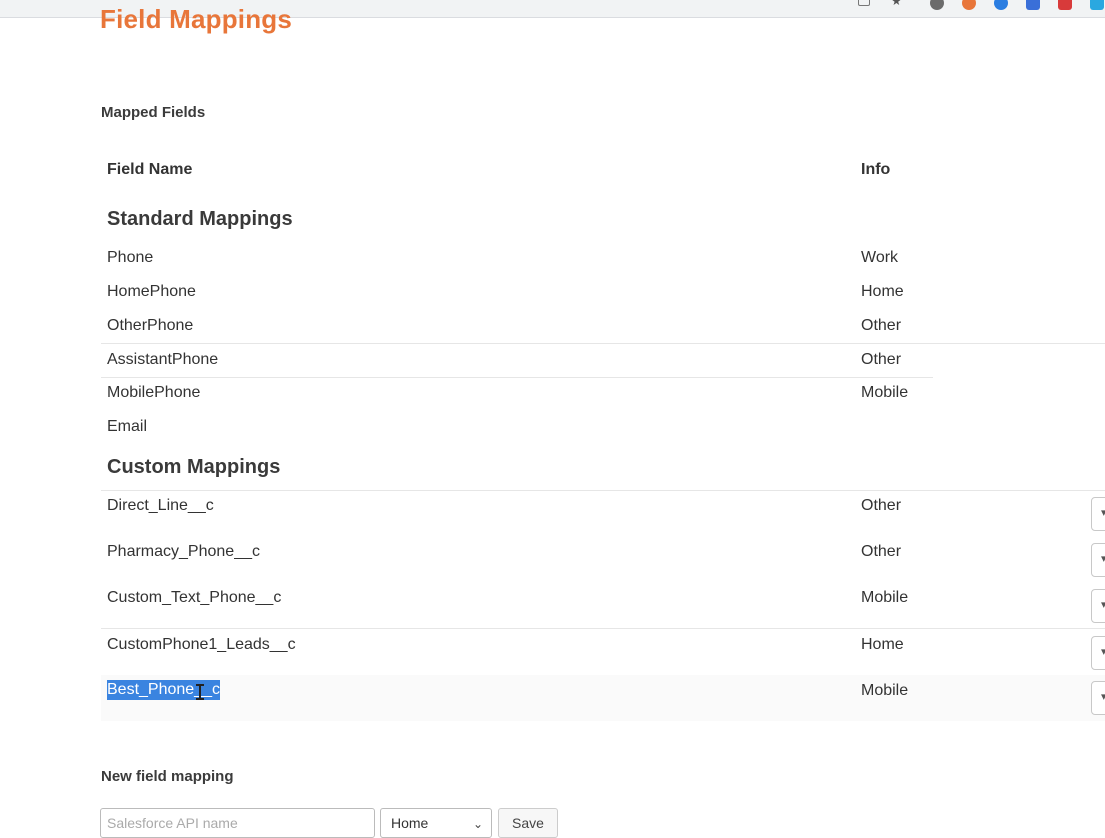  I want to click on save-button: Save, so click(528, 823).